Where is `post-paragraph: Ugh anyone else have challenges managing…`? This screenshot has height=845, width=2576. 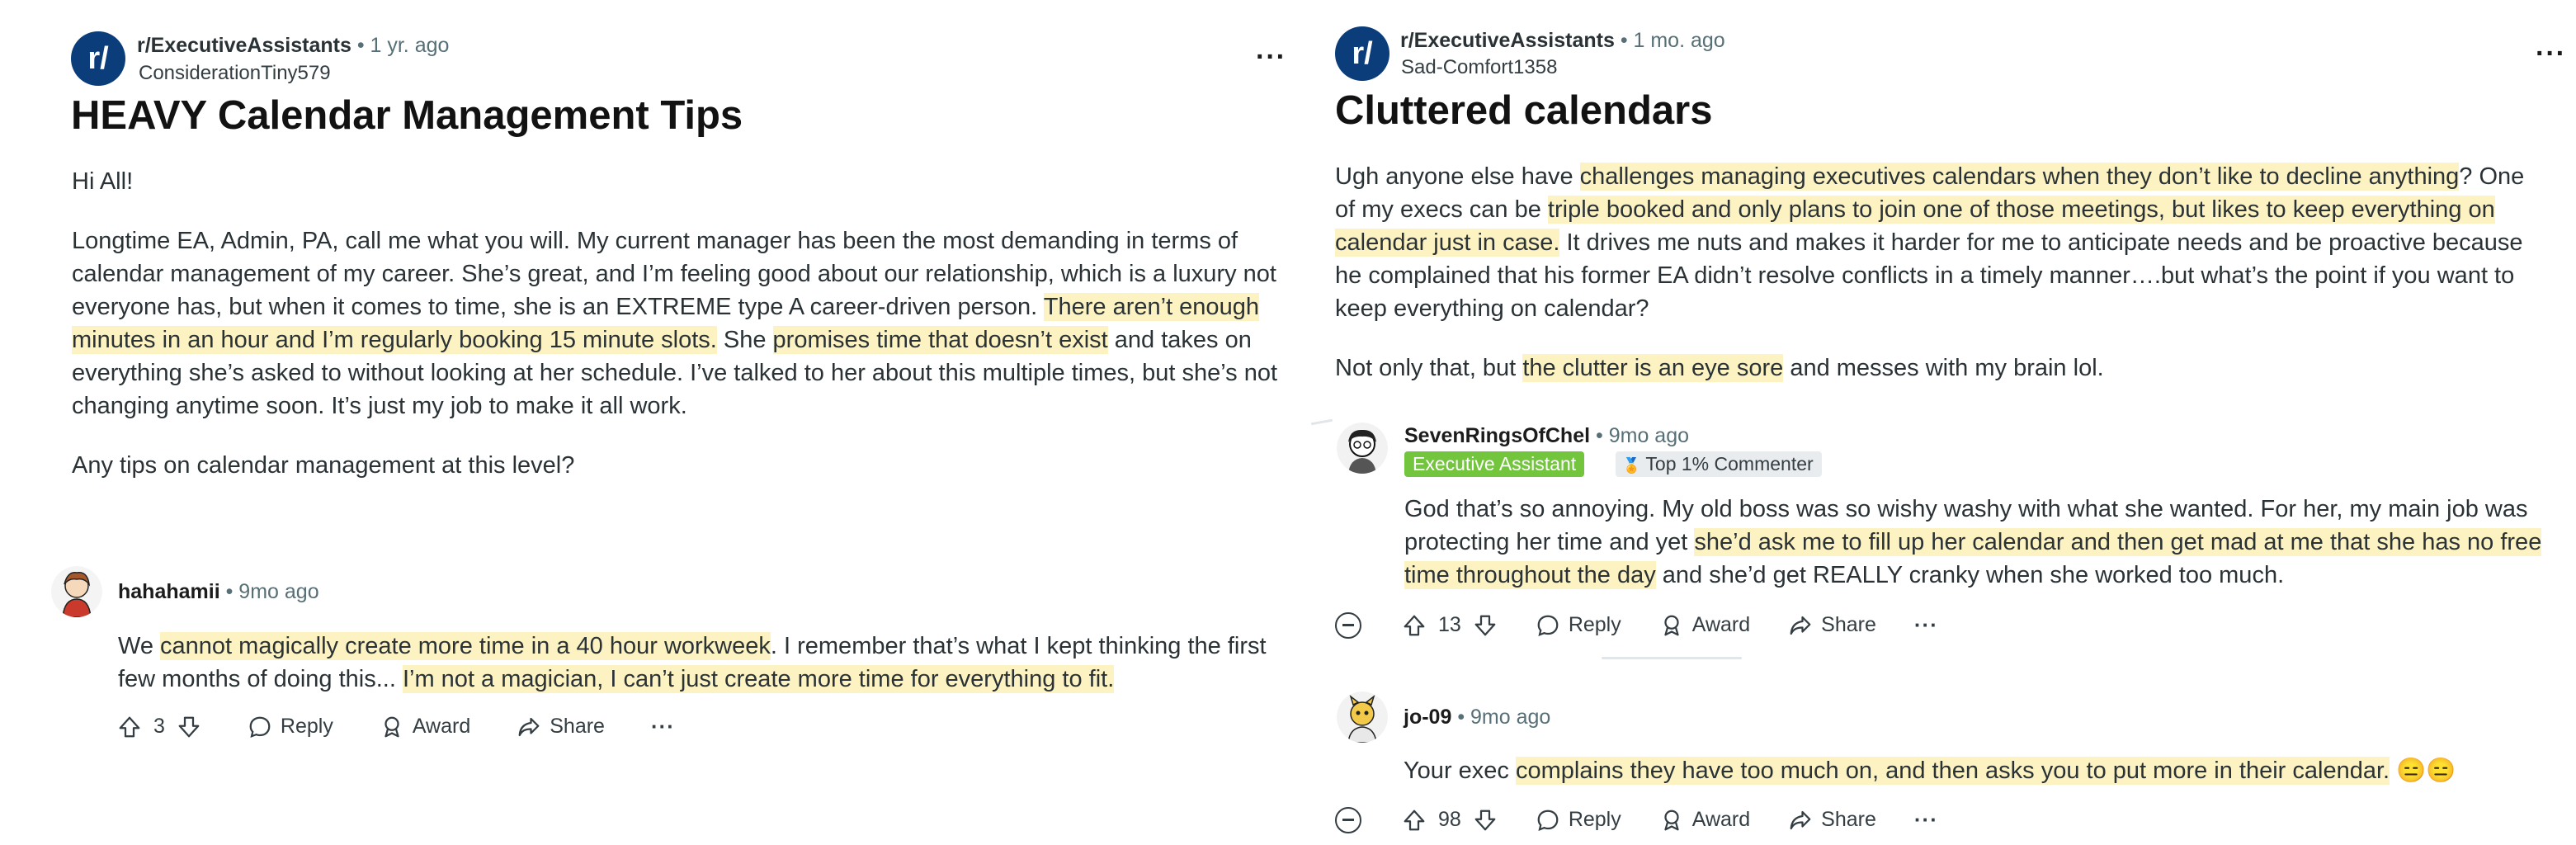
post-paragraph: Ugh anyone else have challenges managing… is located at coordinates (1930, 243).